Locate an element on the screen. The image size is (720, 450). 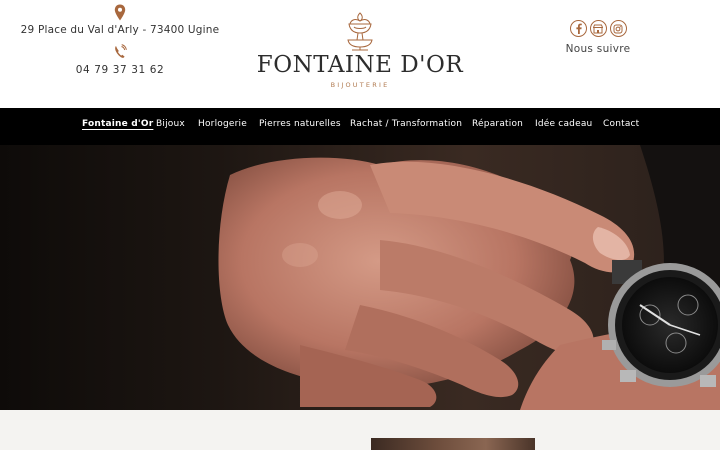
facebook-icon is located at coordinates (578, 28).